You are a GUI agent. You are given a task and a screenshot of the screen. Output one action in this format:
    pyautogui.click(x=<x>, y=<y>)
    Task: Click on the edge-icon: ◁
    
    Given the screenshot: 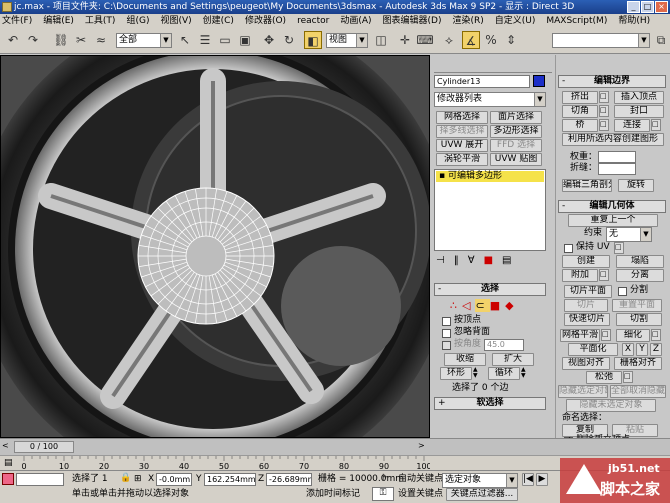 What is the action you would take?
    pyautogui.click(x=468, y=305)
    